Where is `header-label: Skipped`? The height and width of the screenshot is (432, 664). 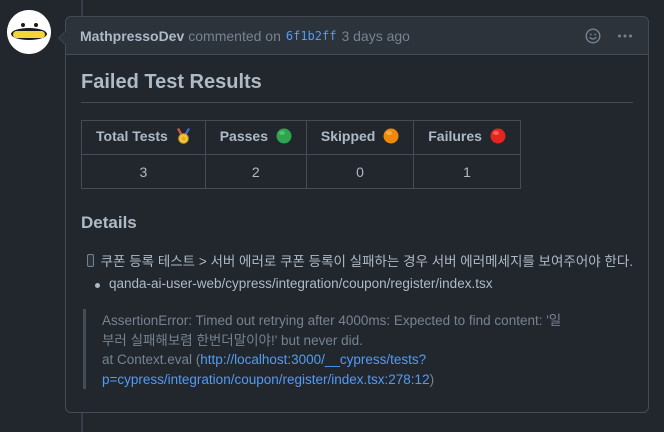 header-label: Skipped is located at coordinates (348, 136).